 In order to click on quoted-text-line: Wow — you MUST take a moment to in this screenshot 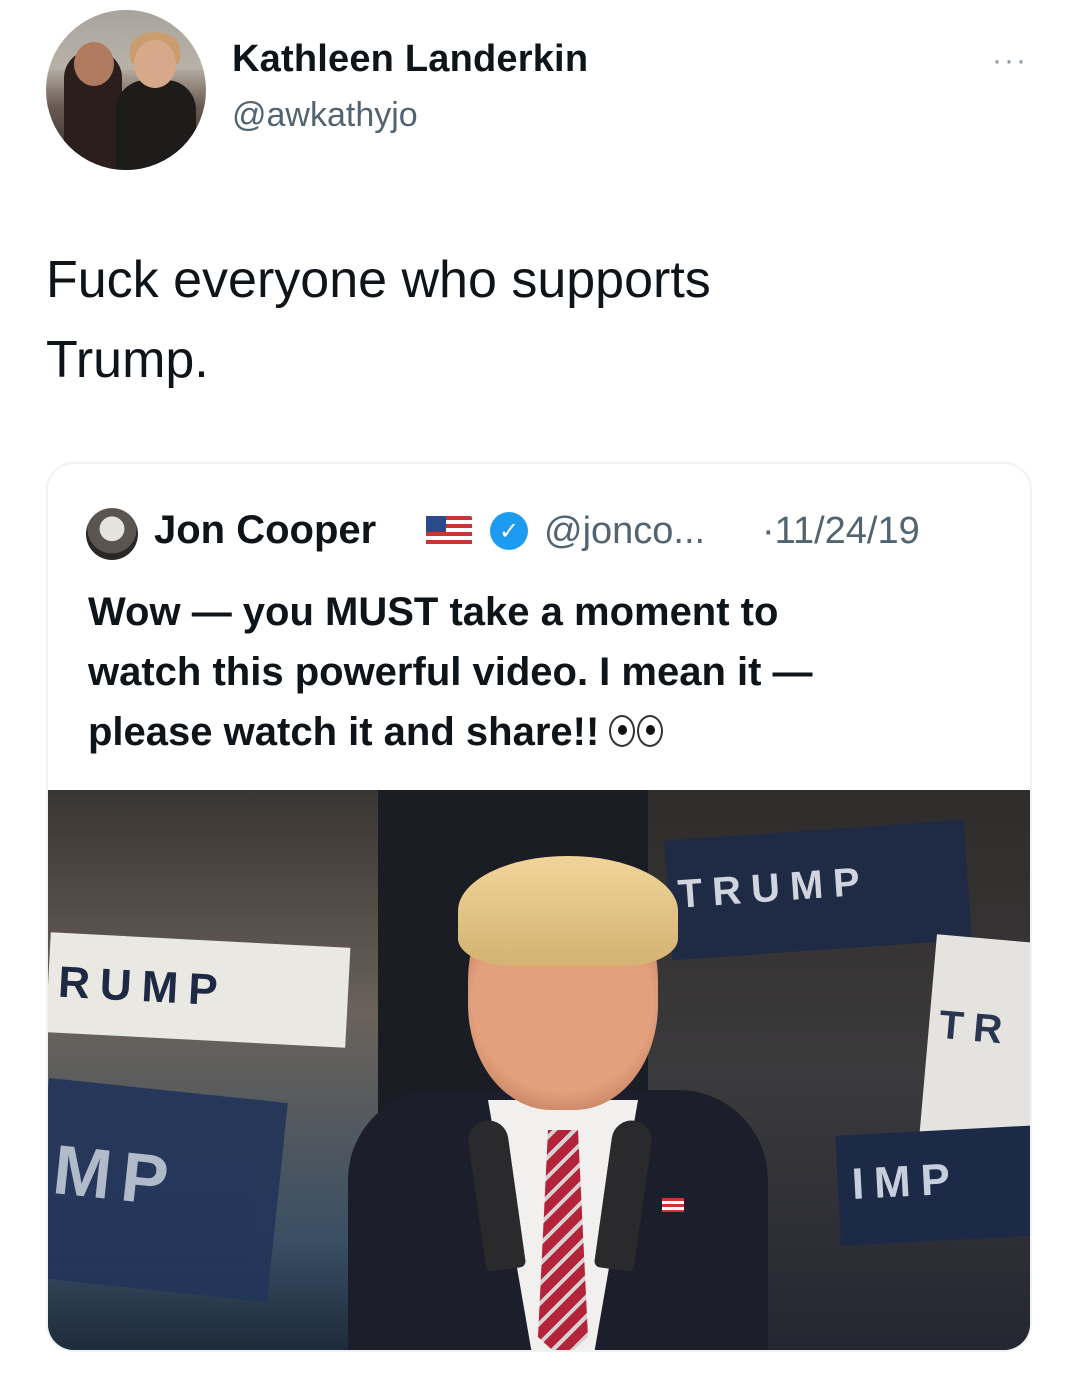, I will do `click(433, 612)`.